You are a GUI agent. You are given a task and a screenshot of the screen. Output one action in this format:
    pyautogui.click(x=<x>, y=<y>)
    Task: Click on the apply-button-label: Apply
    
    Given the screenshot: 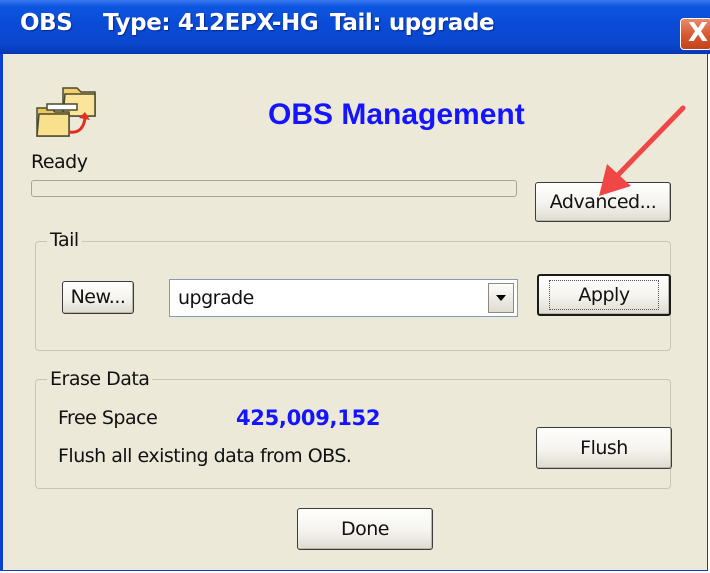 What is the action you would take?
    pyautogui.click(x=604, y=295)
    